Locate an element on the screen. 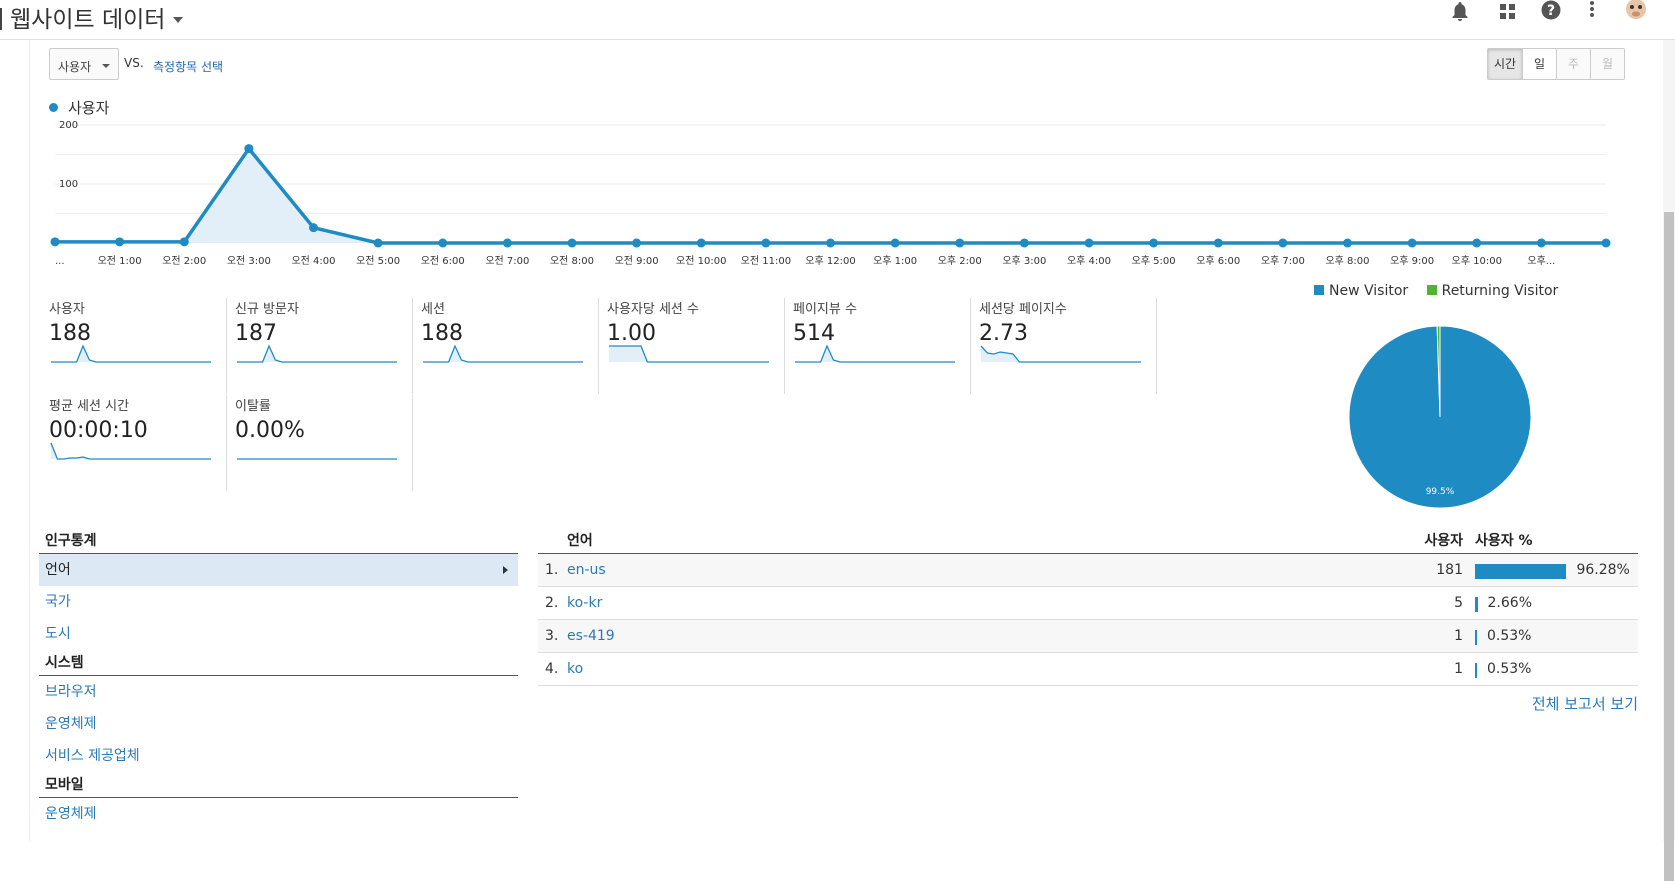 The image size is (1675, 881). metric-tile: 이탈률 0.00% is located at coordinates (324, 443).